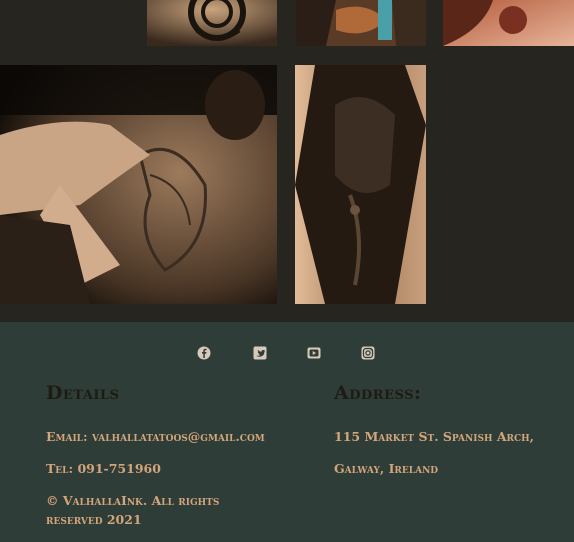  Describe the element at coordinates (212, 23) in the screenshot. I see `tattoo-image-ornament-shoulder` at that location.